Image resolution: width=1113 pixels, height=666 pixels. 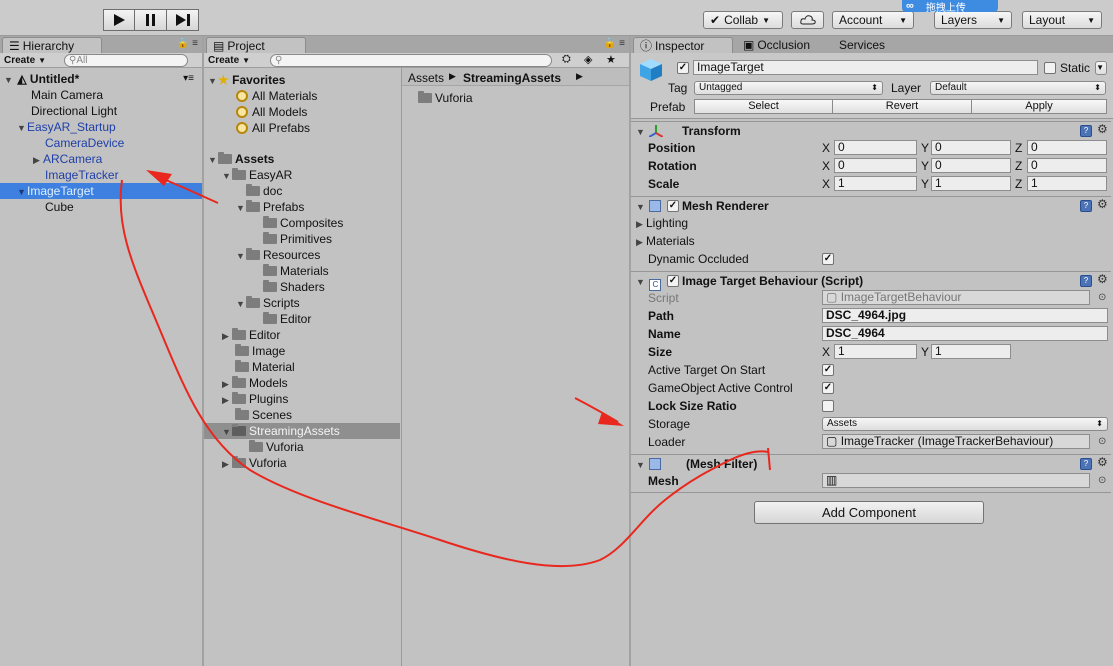 I want to click on mesh-filter-header: ▼, so click(x=649, y=464).